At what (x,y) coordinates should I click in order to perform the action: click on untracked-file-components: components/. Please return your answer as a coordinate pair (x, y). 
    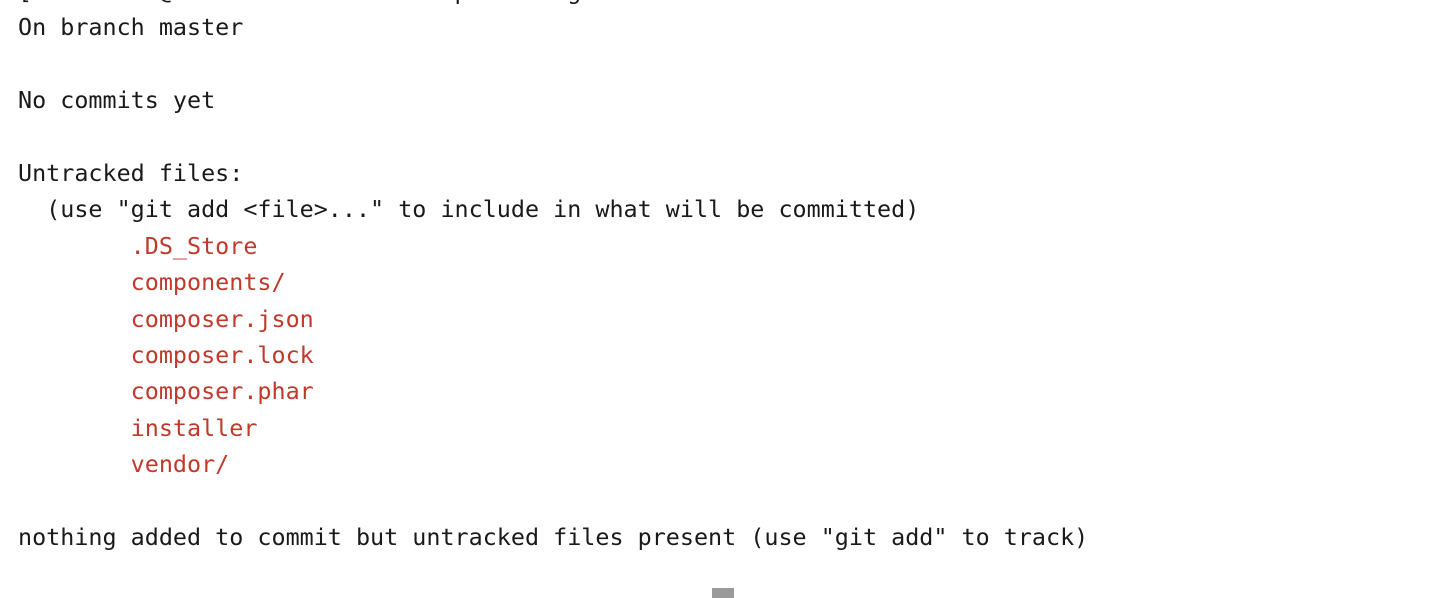
    Looking at the image, I should click on (553, 282).